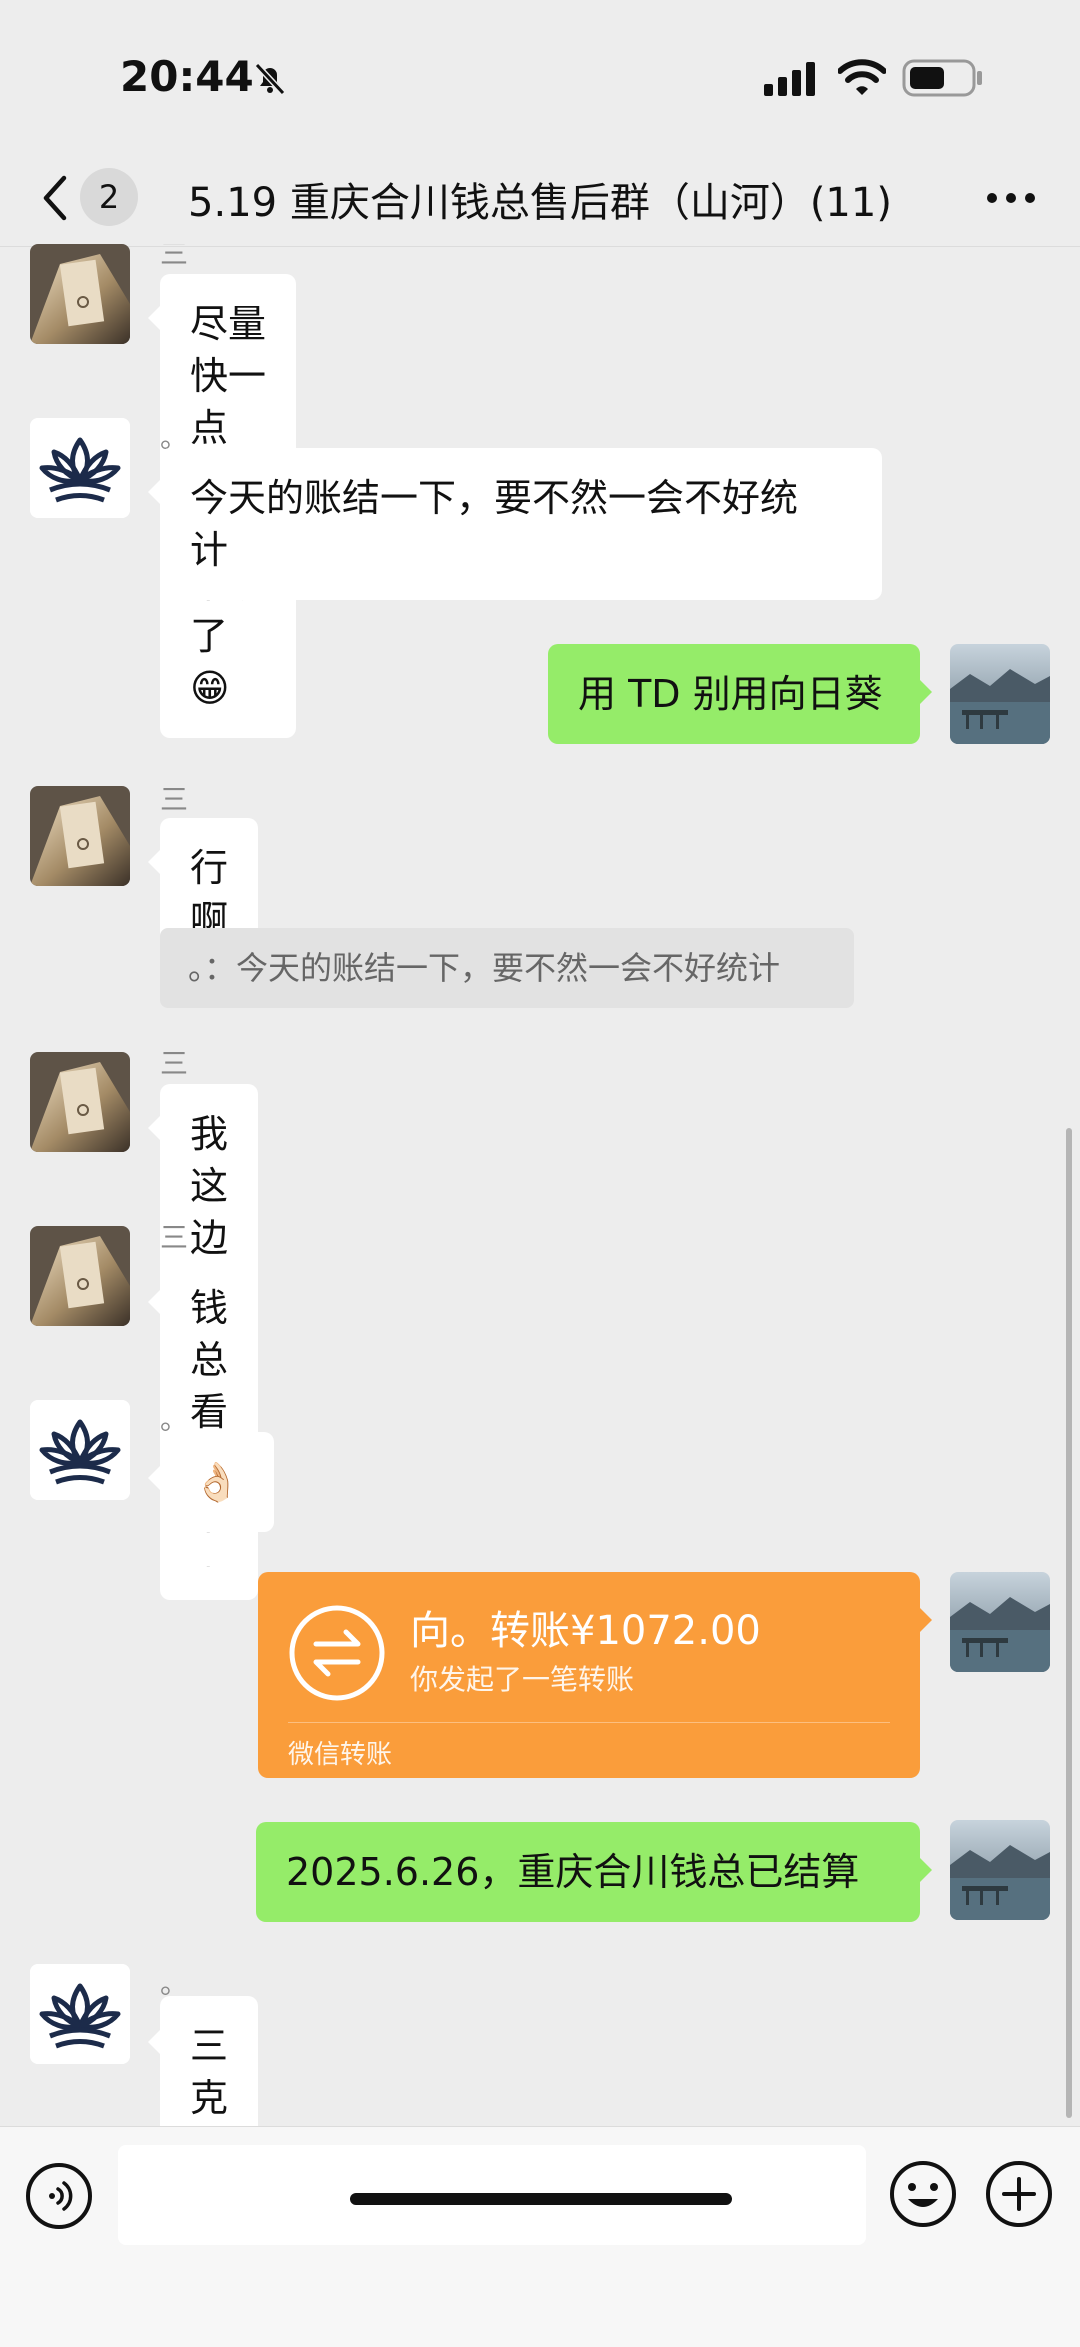  Describe the element at coordinates (540, 203) in the screenshot. I see `chat-title: 5.19 重庆合川钱总售后群（山河）(11)` at that location.